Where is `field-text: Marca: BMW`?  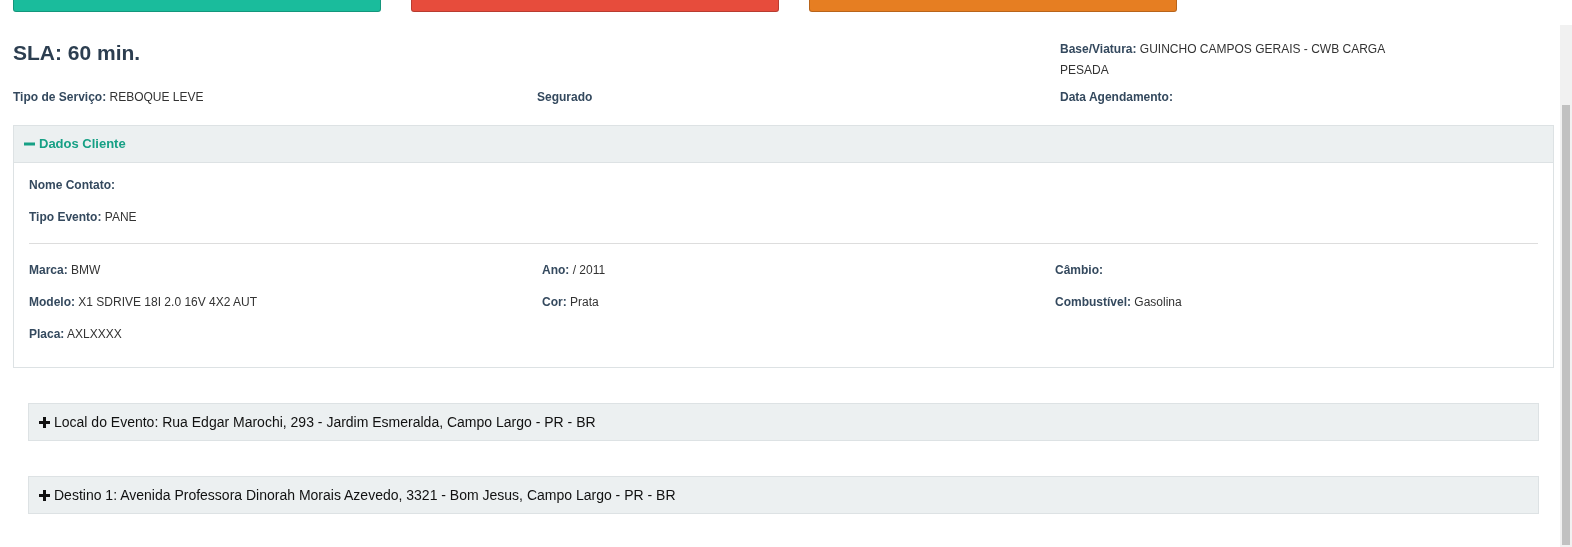 field-text: Marca: BMW is located at coordinates (65, 270).